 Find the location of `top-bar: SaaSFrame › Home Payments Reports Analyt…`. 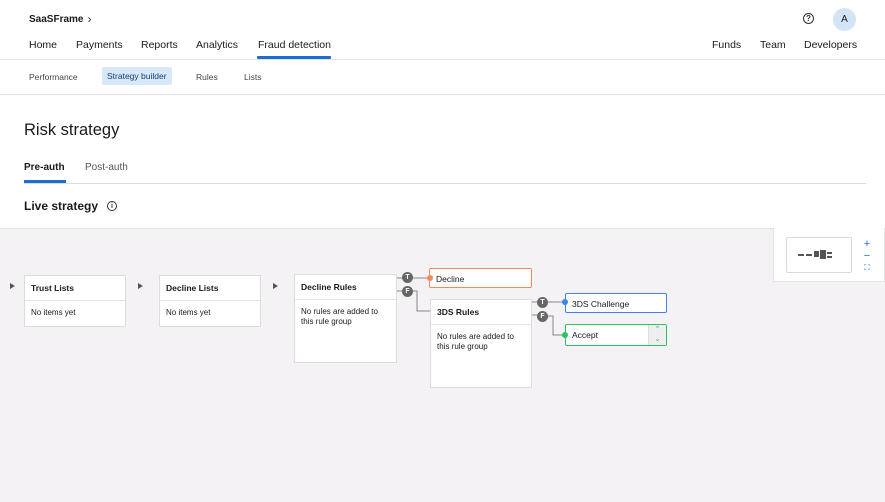

top-bar: SaaSFrame › Home Payments Reports Analyt… is located at coordinates (442, 30).